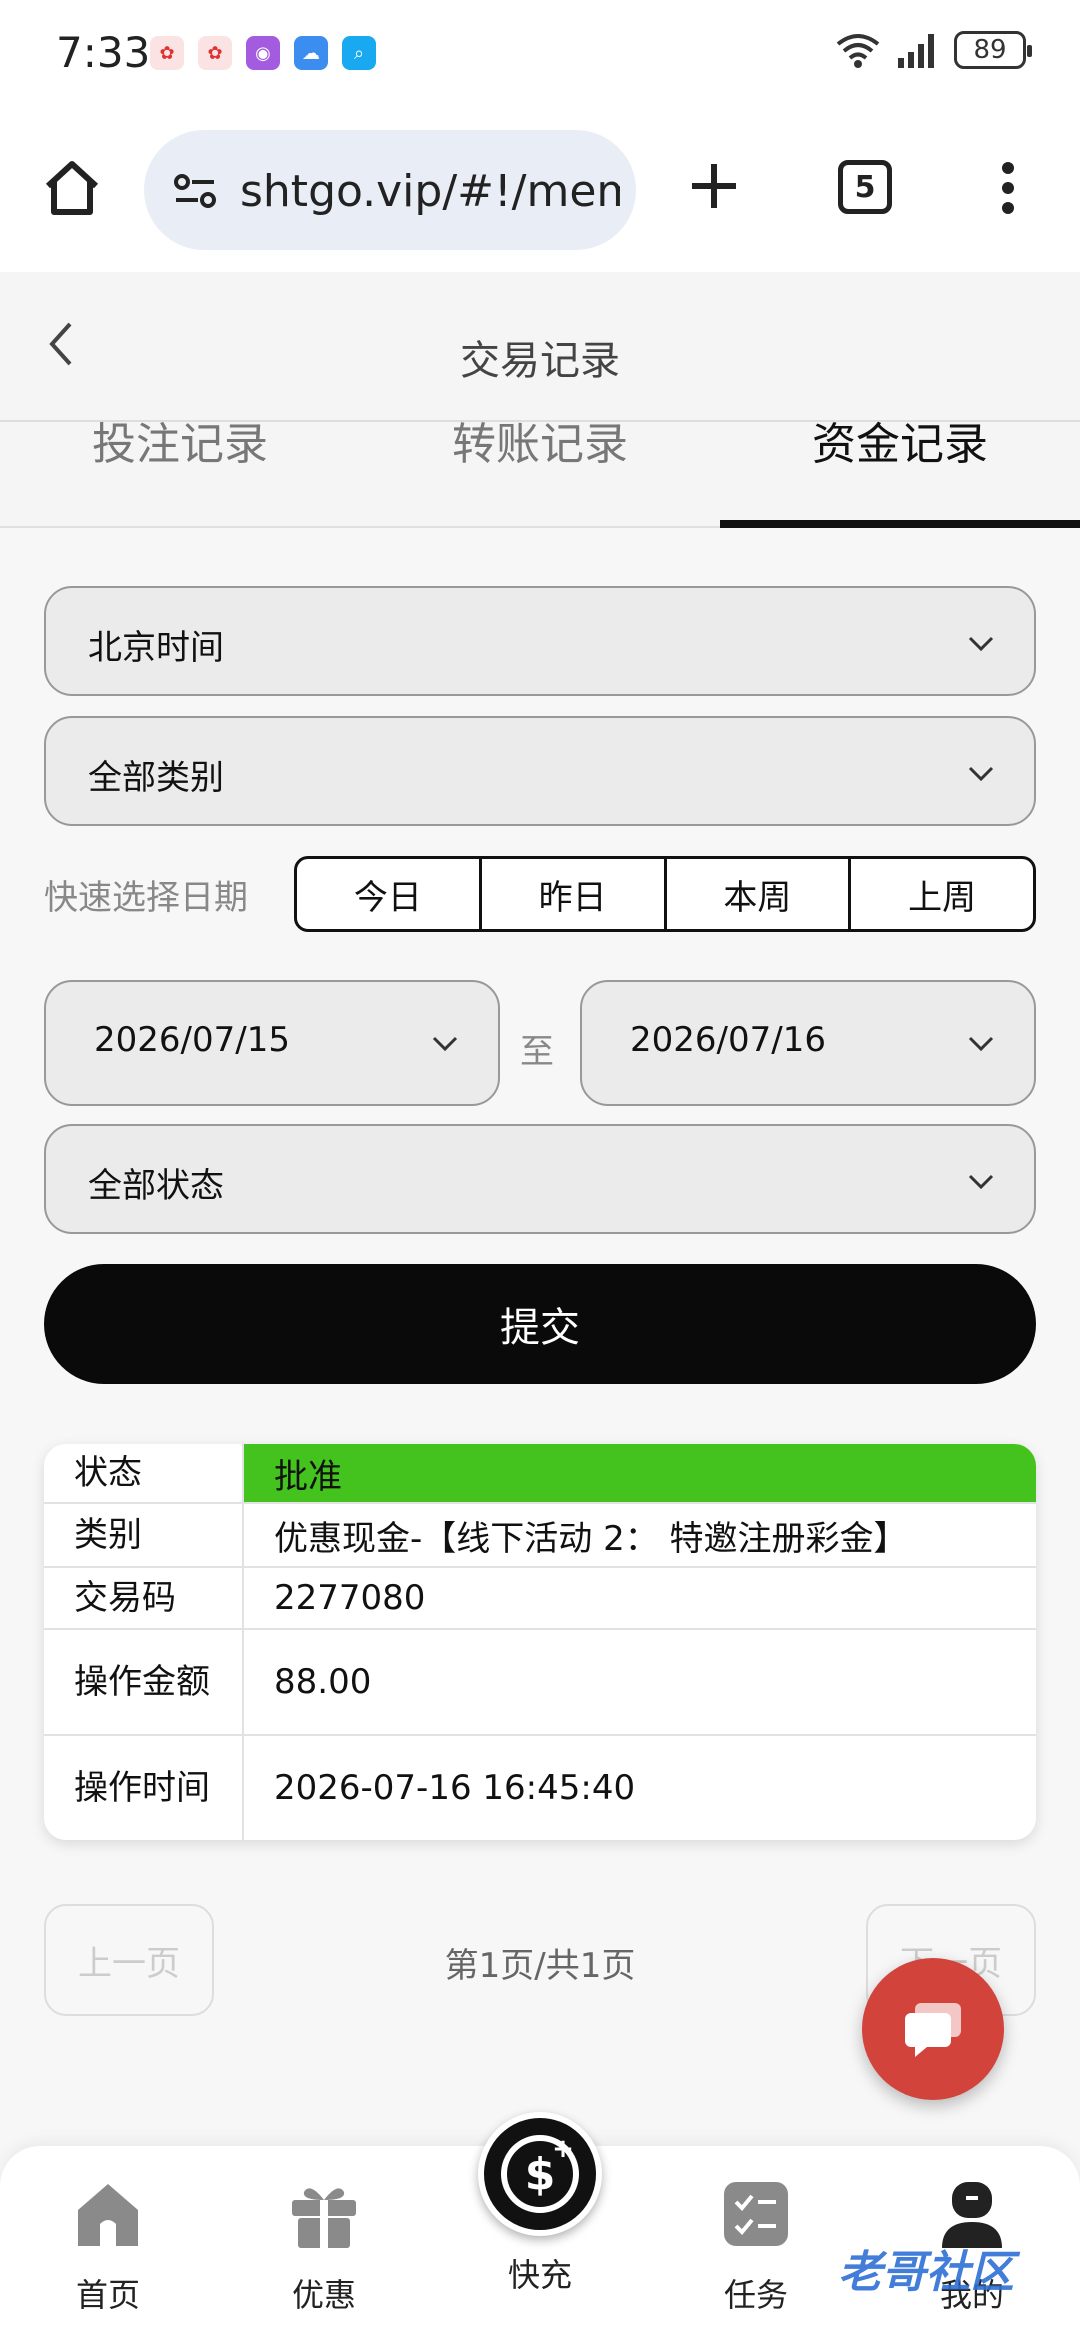 The width and height of the screenshot is (1080, 2340). What do you see at coordinates (167, 53) in the screenshot?
I see `huawei-app-icon: ✿` at bounding box center [167, 53].